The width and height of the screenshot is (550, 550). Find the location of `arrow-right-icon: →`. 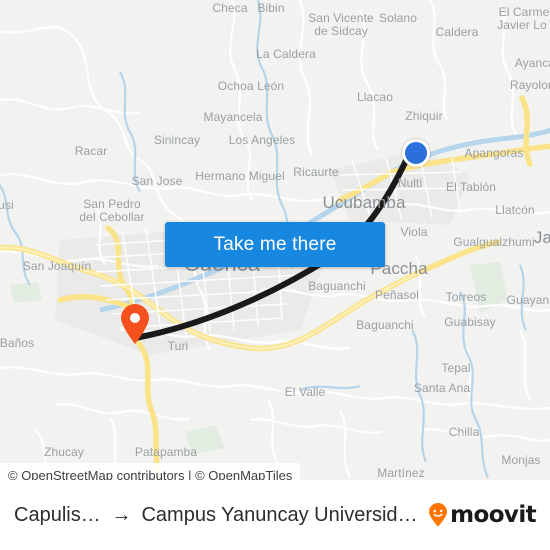

arrow-right-icon: → is located at coordinates (121, 514).